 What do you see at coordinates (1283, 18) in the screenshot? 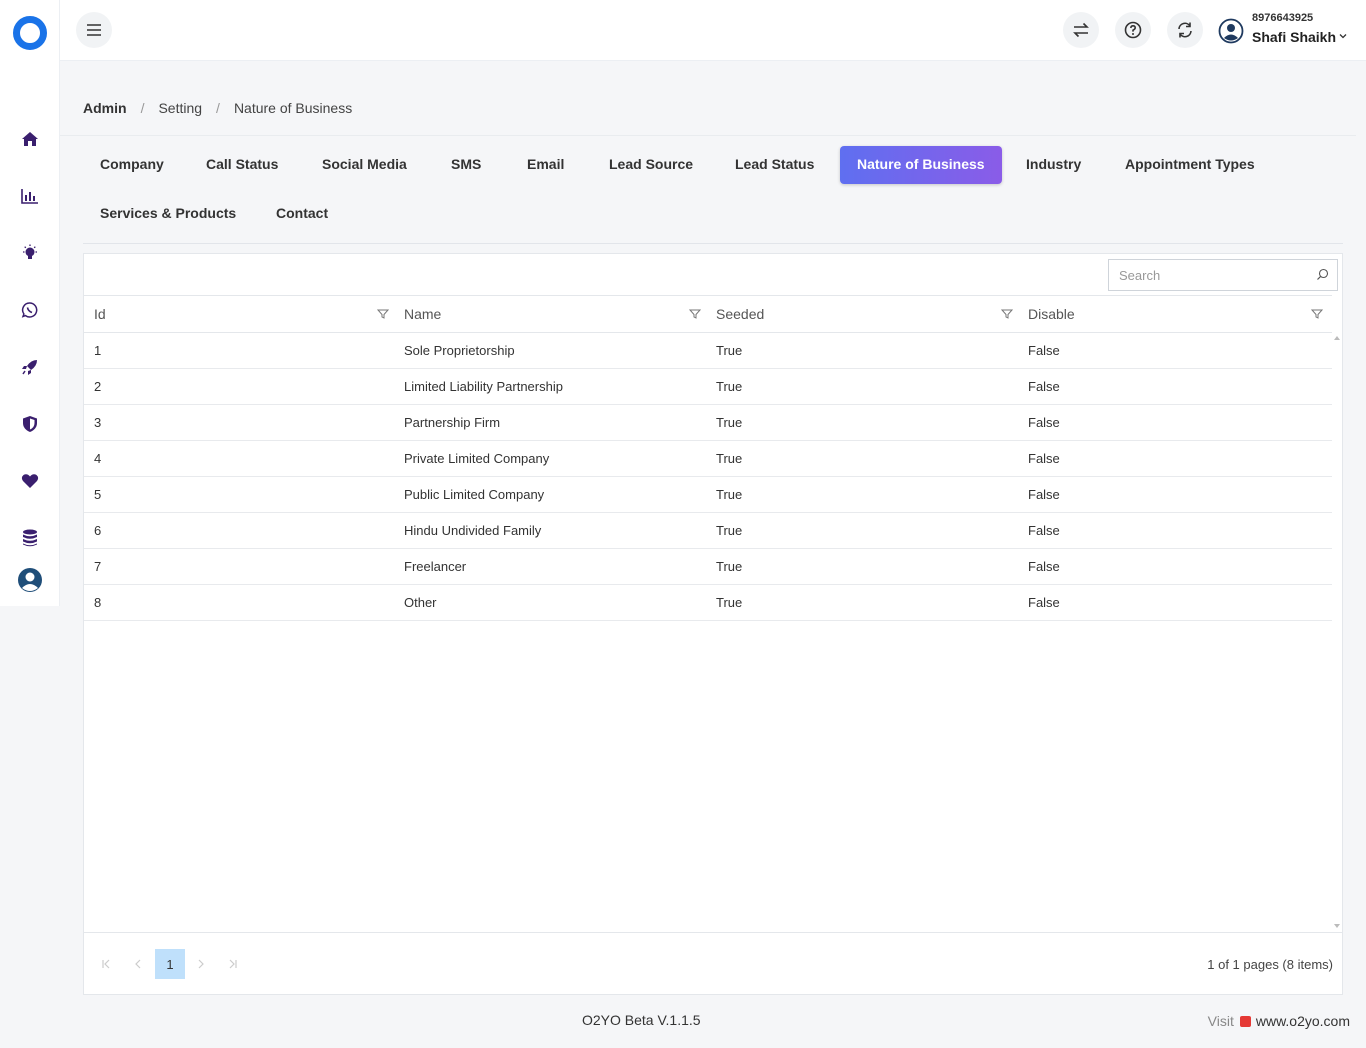
I see `user-phone: 8976643925` at bounding box center [1283, 18].